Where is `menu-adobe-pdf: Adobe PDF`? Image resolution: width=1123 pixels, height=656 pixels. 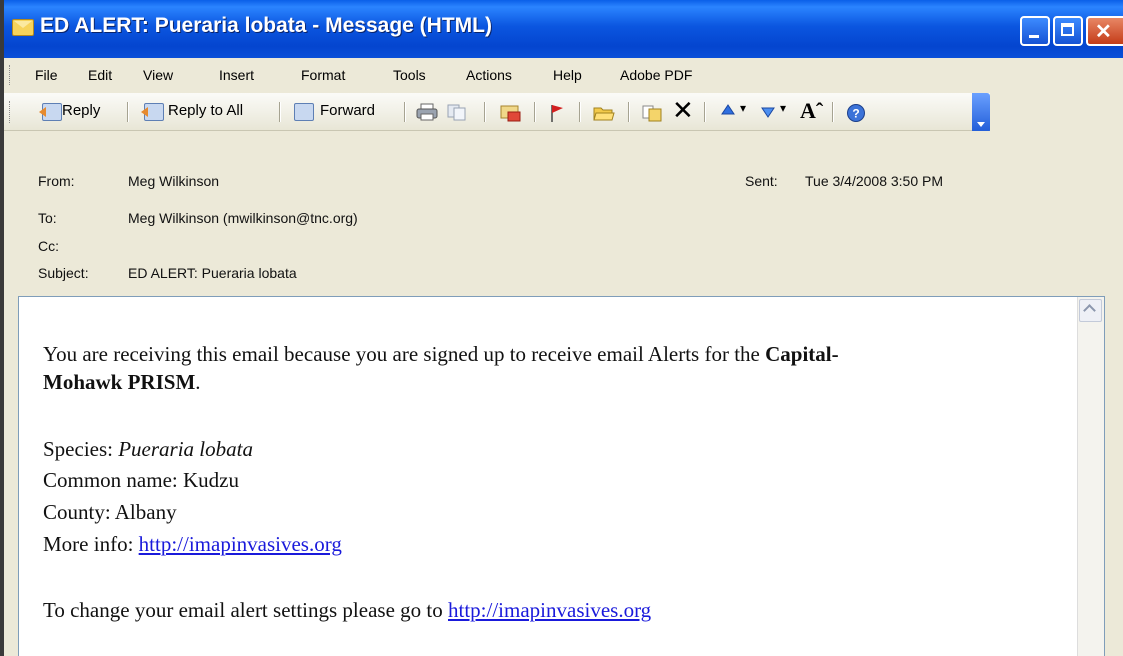
menu-adobe-pdf: Adobe PDF is located at coordinates (656, 75).